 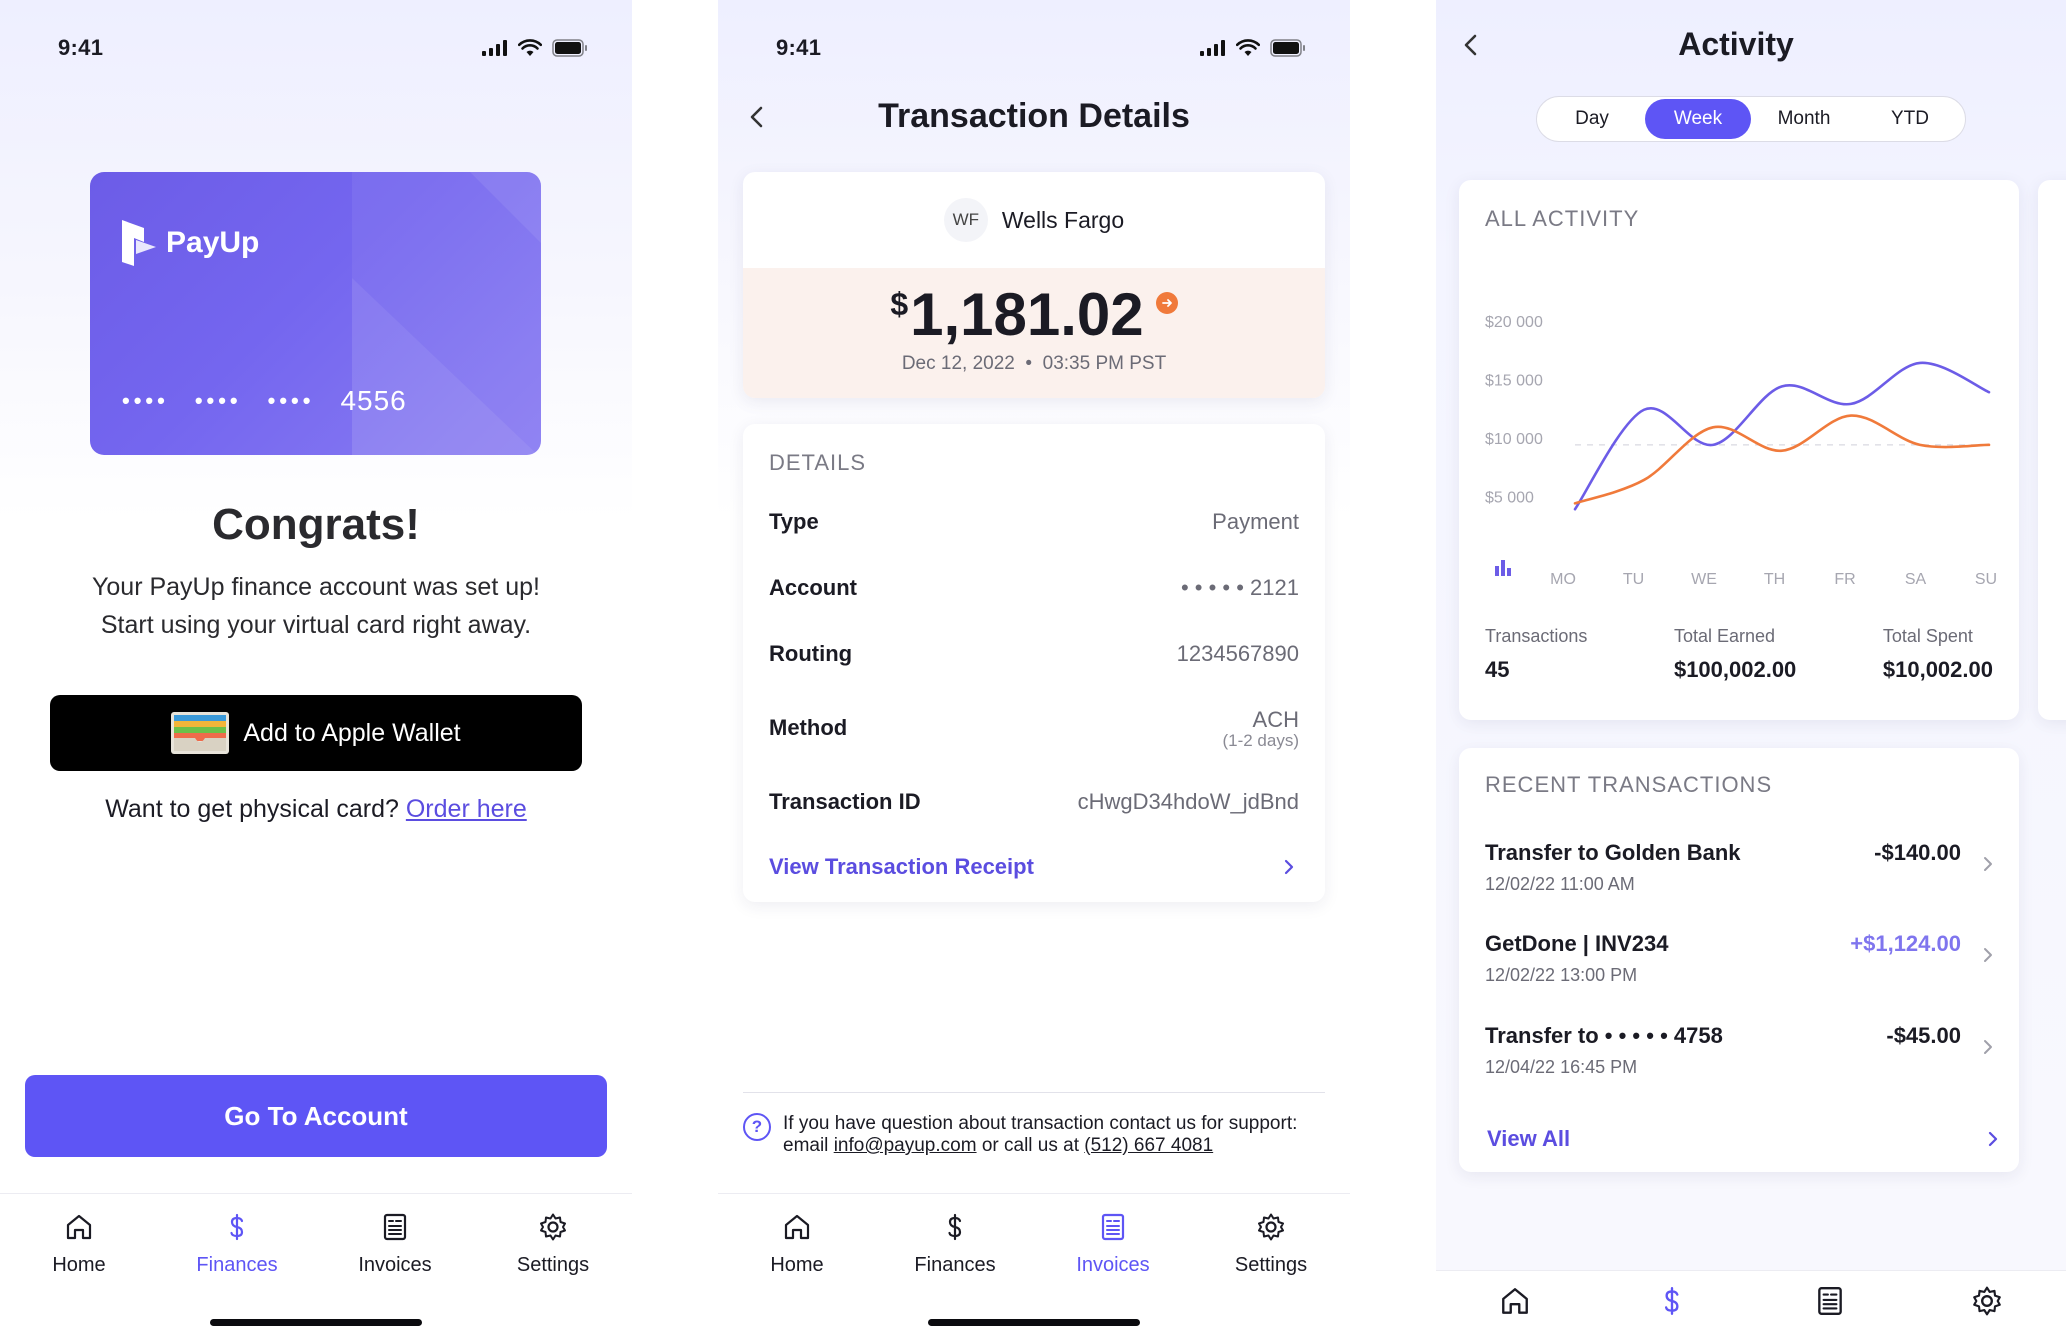 I want to click on x-tick-label: TH, so click(x=1774, y=579).